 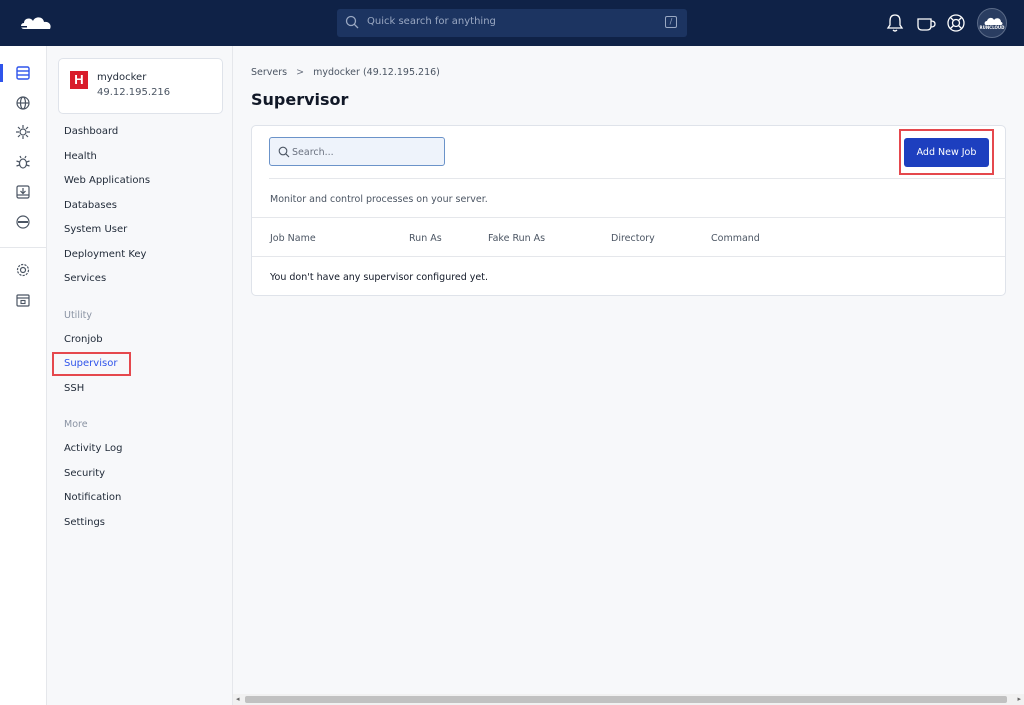 I want to click on nav-item-system-user: System User, so click(x=95, y=229).